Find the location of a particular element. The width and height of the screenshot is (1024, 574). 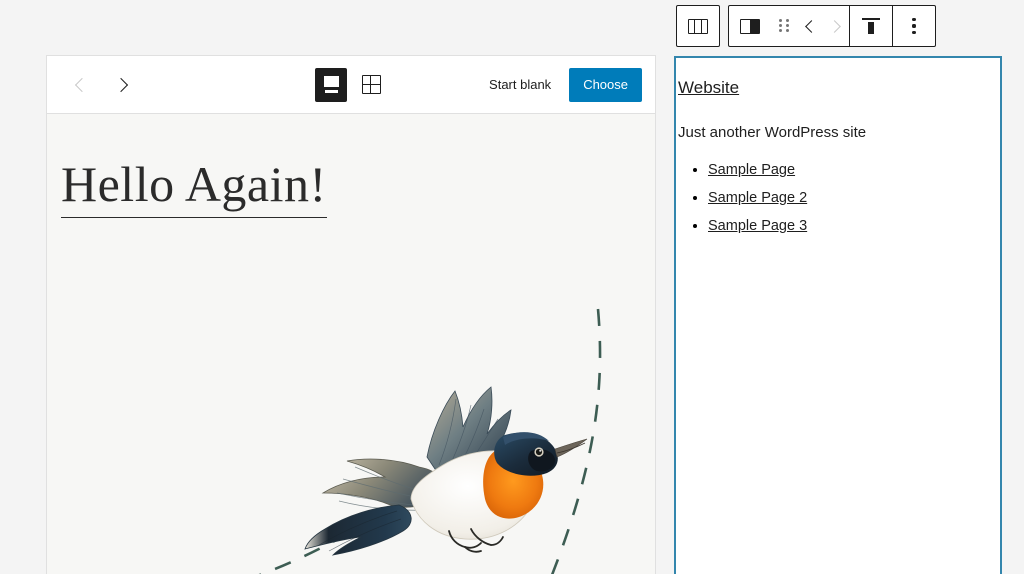

align-button is located at coordinates (871, 26).